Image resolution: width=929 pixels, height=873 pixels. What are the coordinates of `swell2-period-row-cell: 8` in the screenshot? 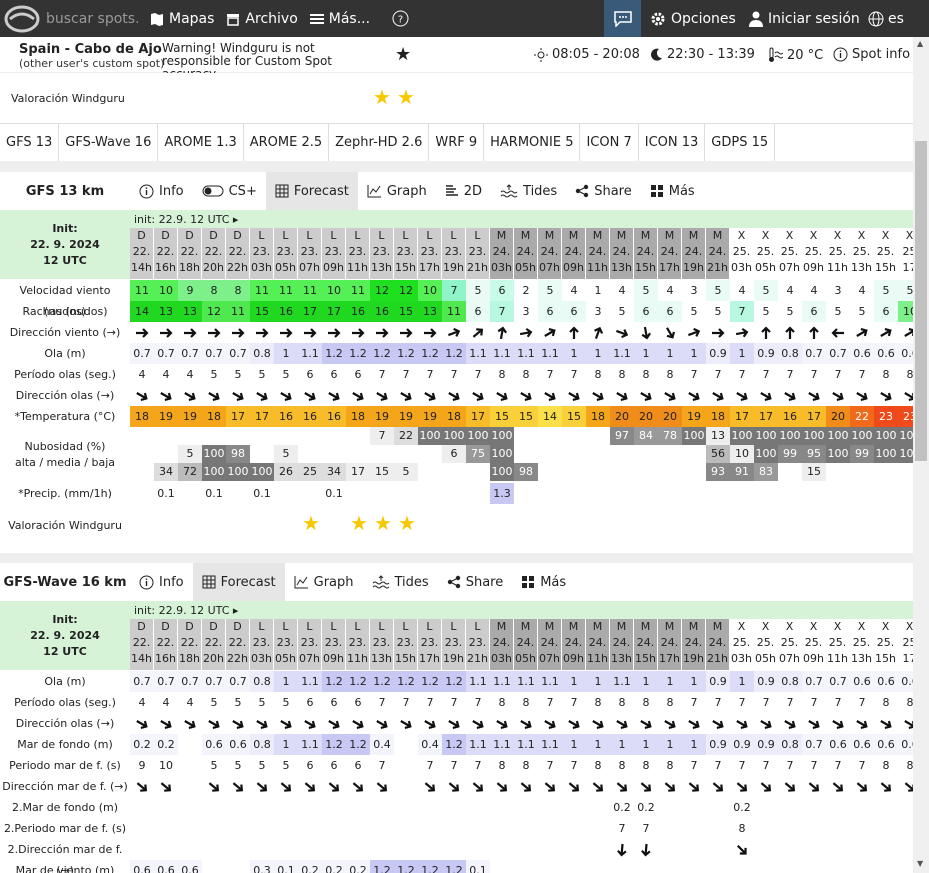 It's located at (742, 828).